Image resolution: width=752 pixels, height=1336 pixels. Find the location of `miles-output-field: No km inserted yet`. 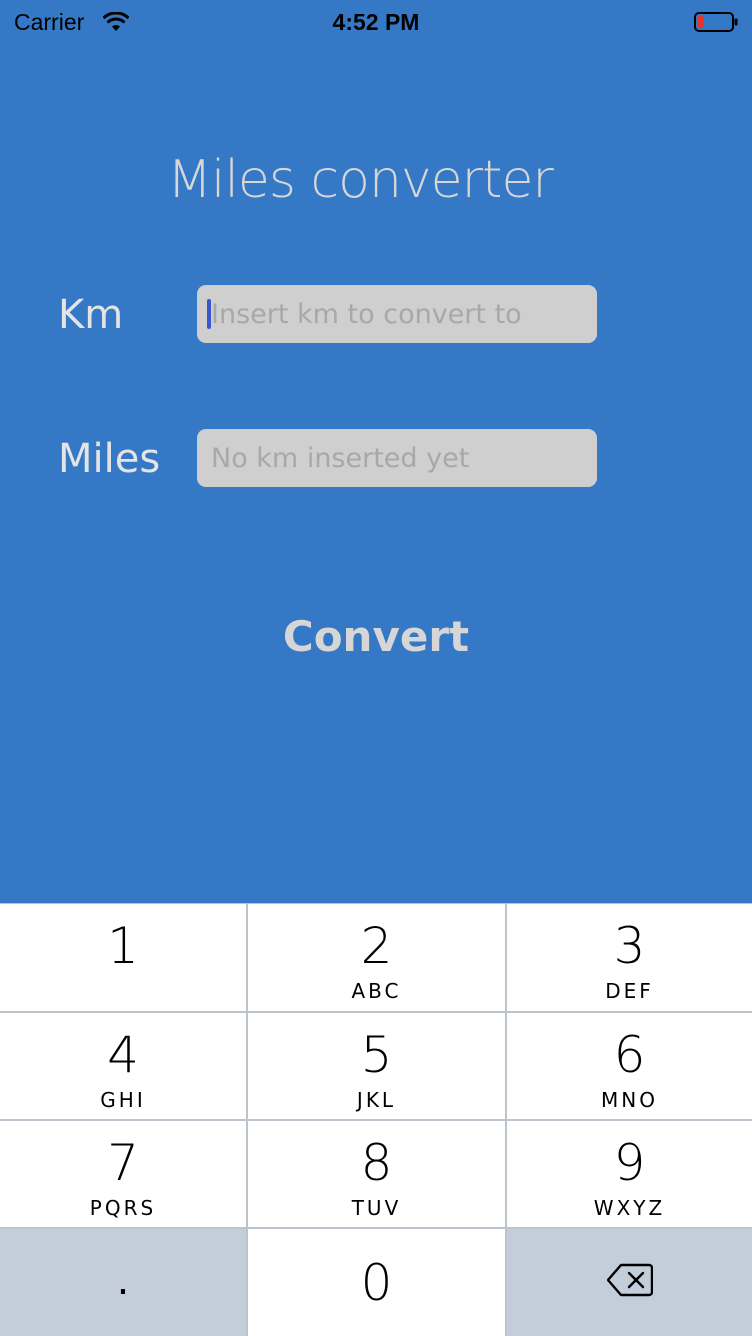

miles-output-field: No km inserted yet is located at coordinates (397, 458).